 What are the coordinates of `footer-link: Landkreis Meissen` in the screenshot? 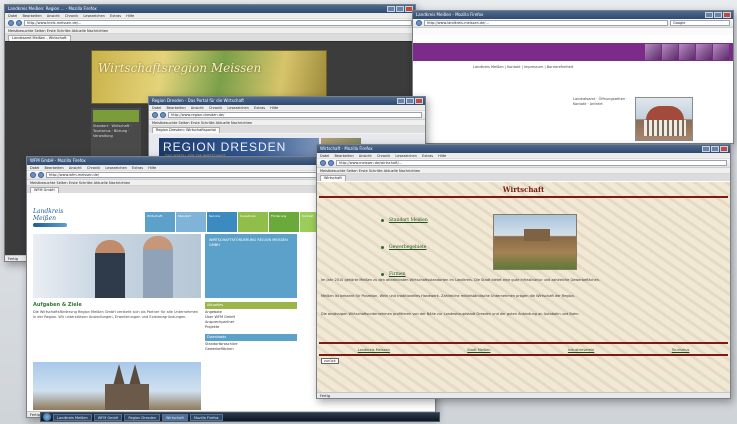 It's located at (374, 350).